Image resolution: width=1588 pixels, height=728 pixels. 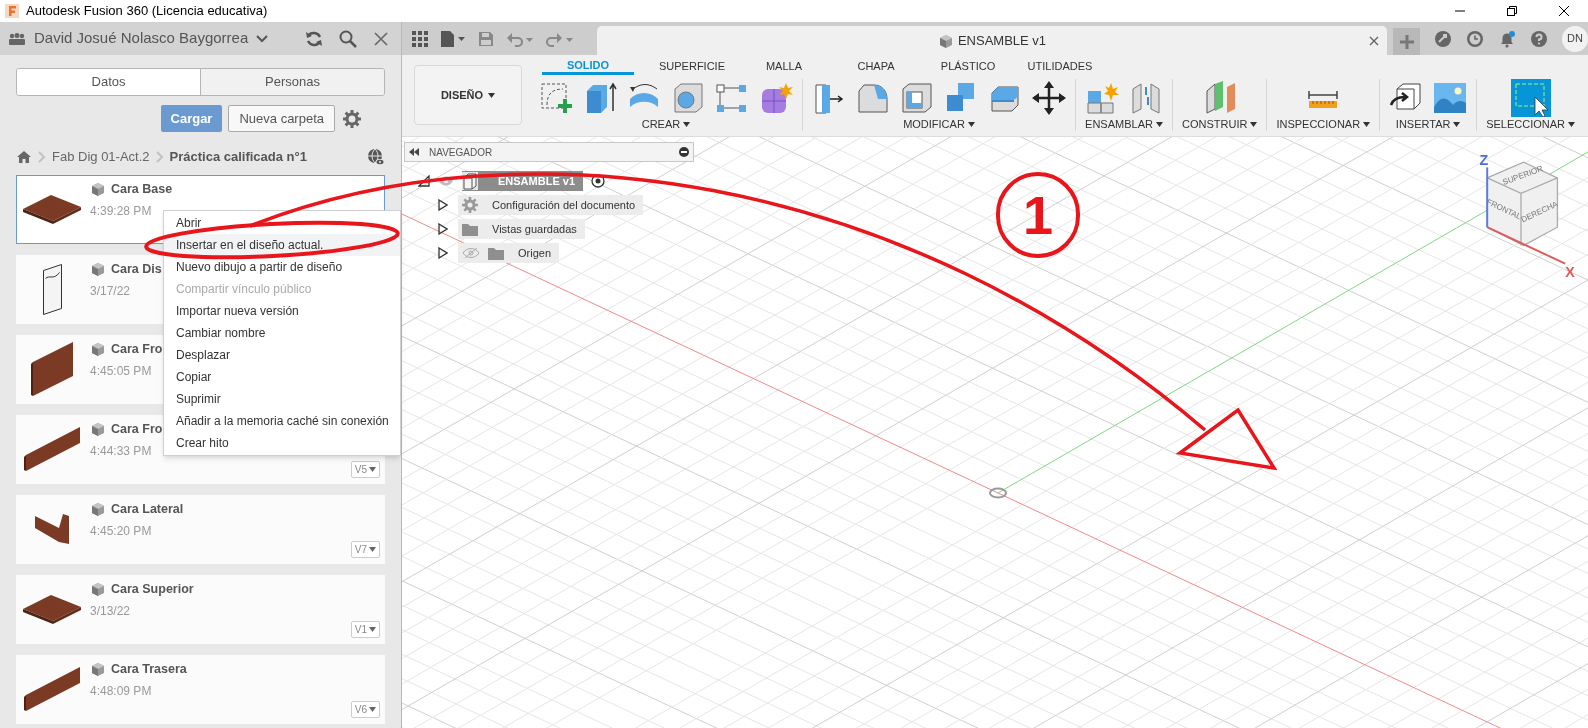 I want to click on component-name: ENSAMBLE v1, so click(x=537, y=181).